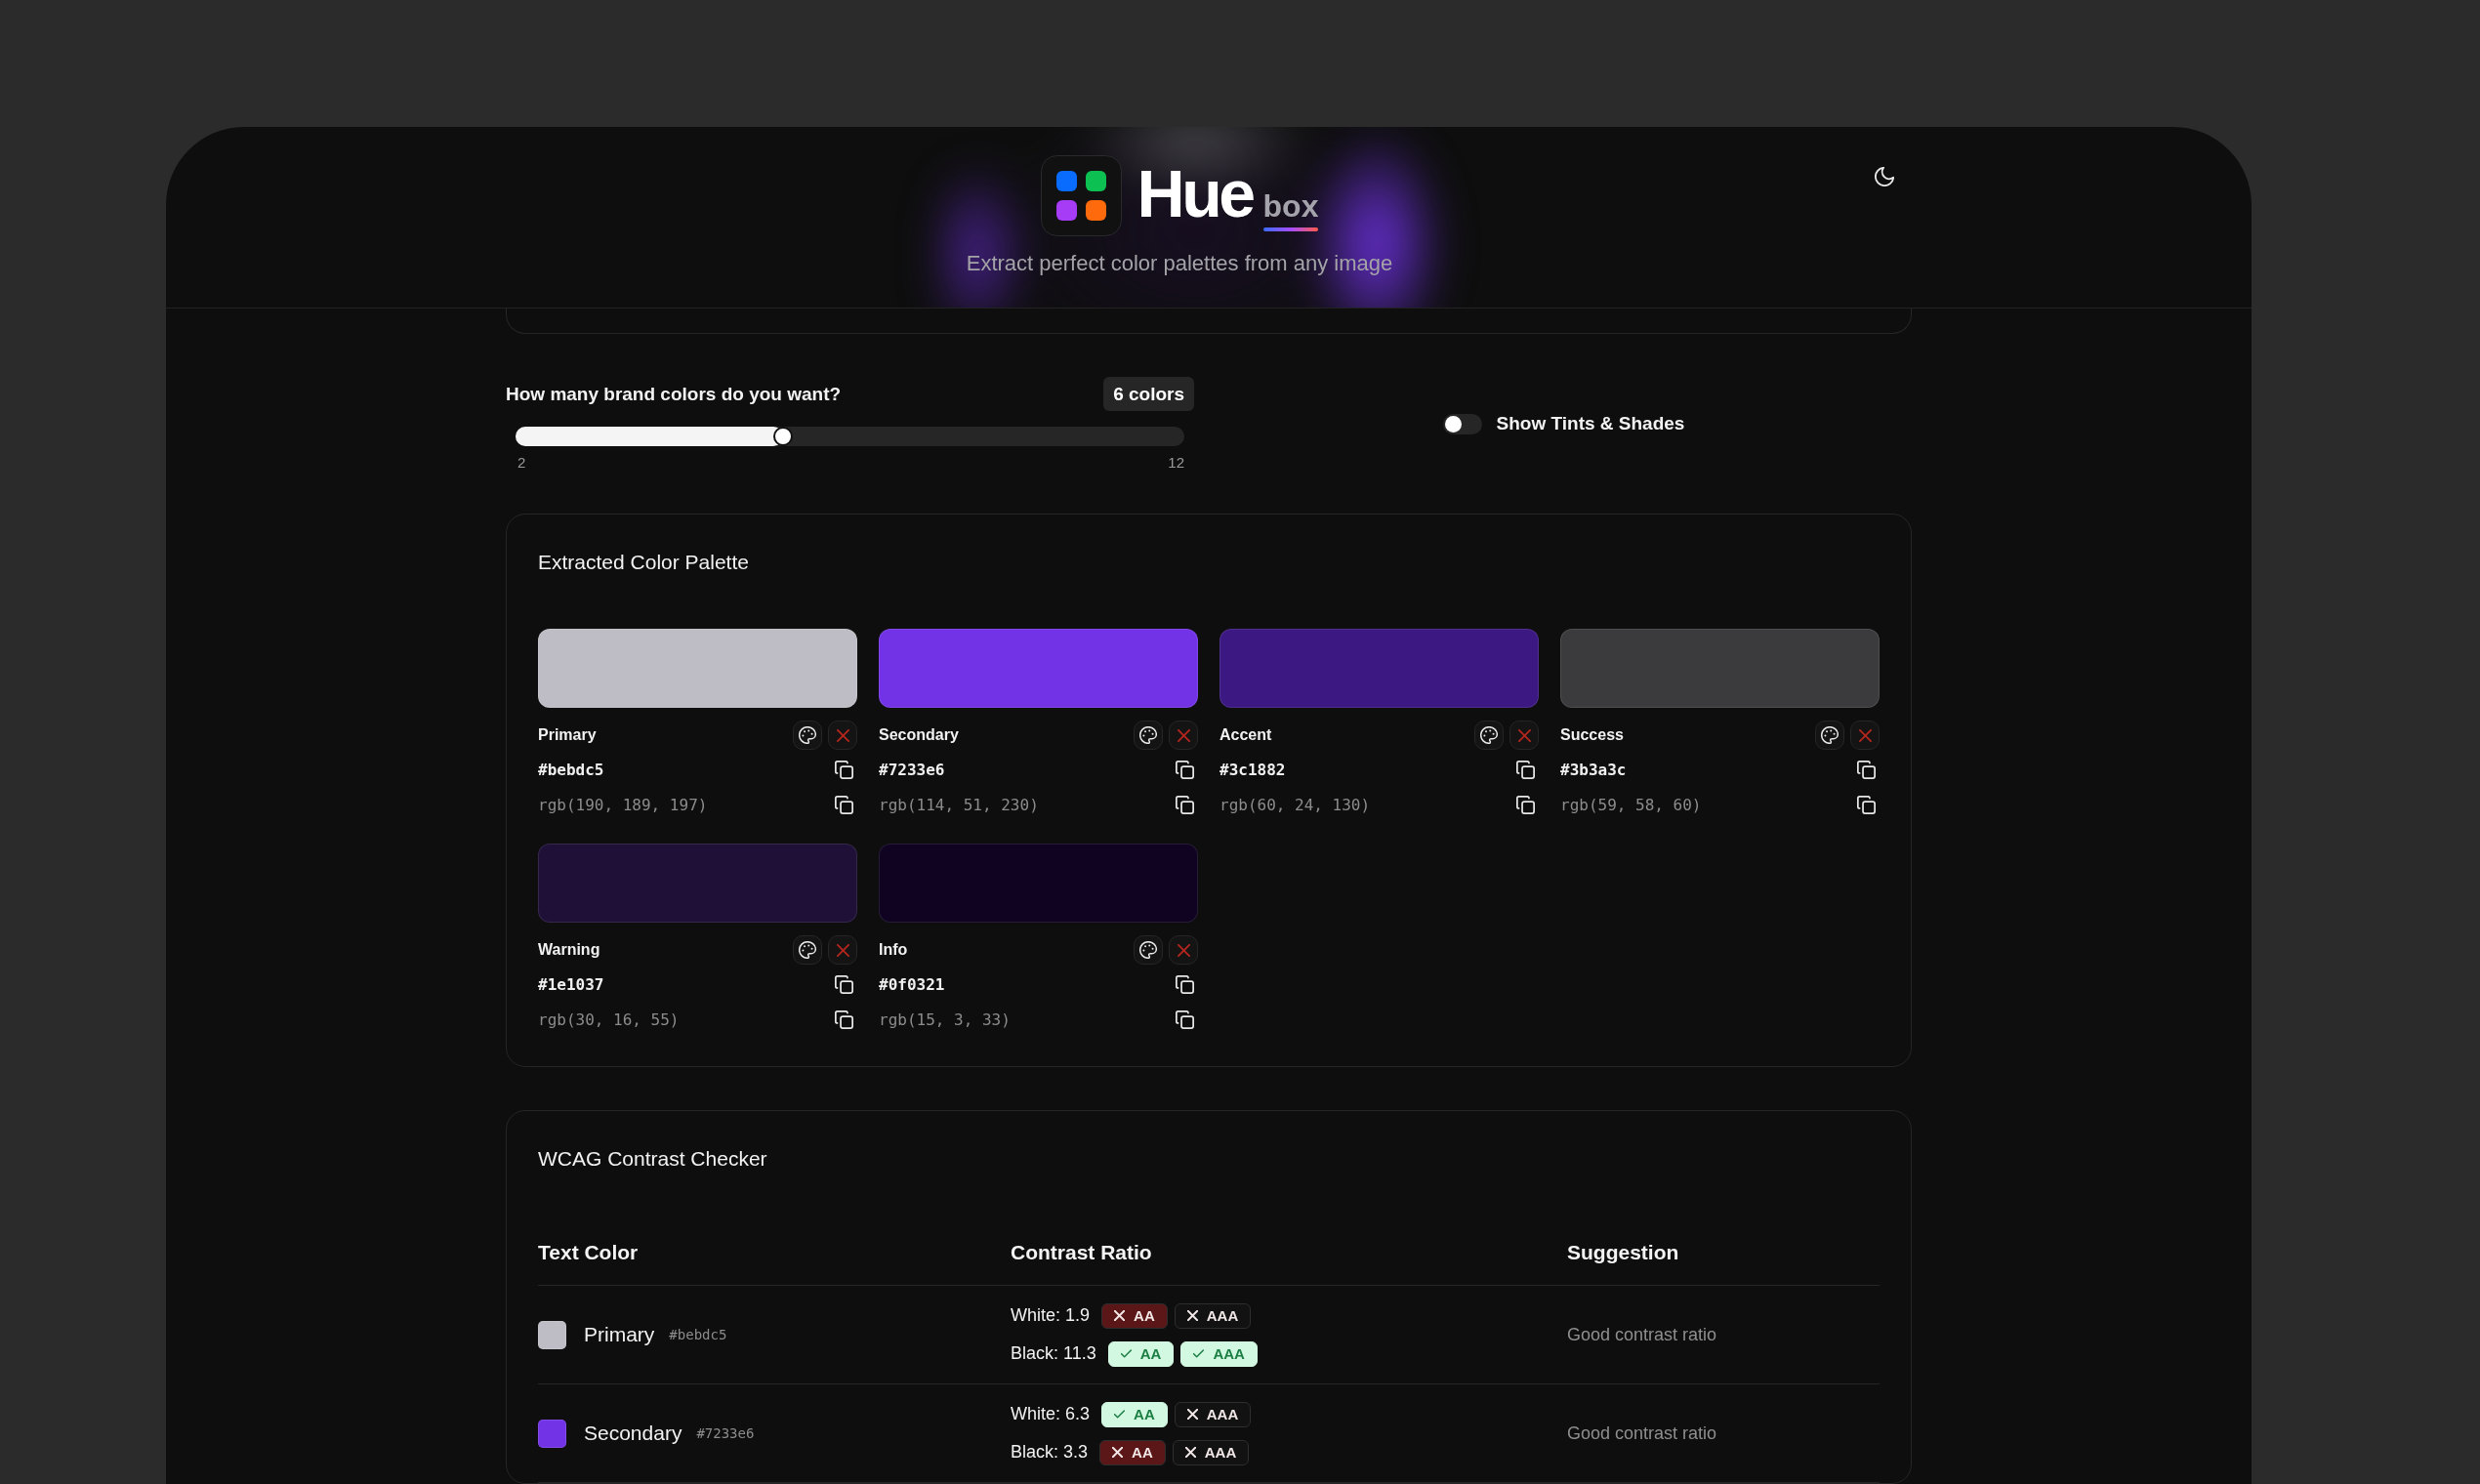 This screenshot has width=2480, height=1484. What do you see at coordinates (1051, 1414) in the screenshot?
I see `contrast-ratio: White: 6.3` at bounding box center [1051, 1414].